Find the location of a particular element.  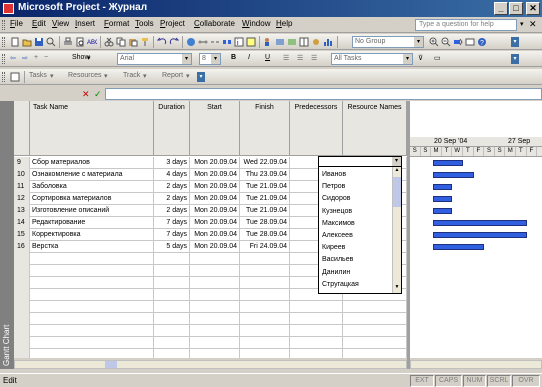

autofilter-icon: ⊽ is located at coordinates (420, 58).